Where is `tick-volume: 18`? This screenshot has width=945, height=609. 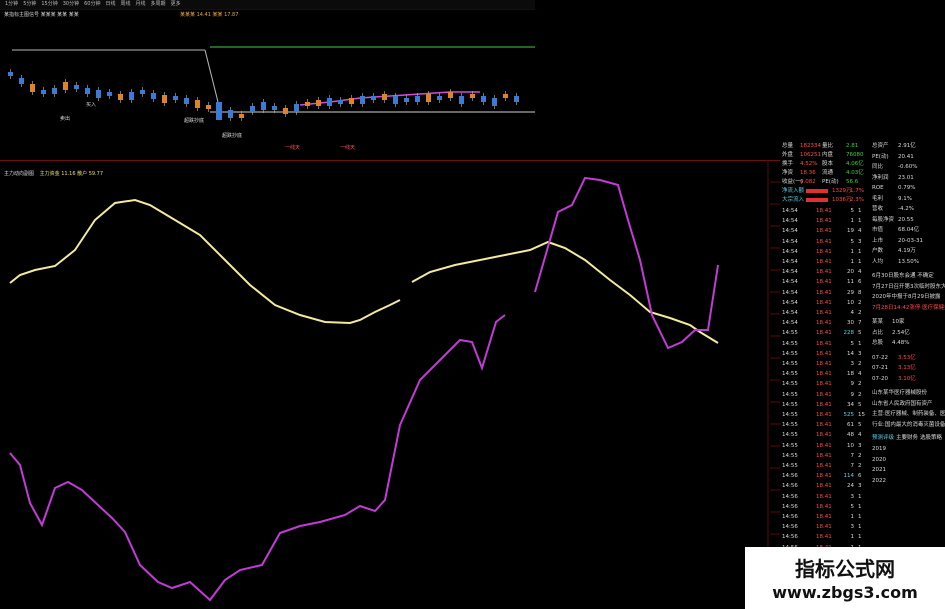
tick-volume: 18 is located at coordinates (850, 374).